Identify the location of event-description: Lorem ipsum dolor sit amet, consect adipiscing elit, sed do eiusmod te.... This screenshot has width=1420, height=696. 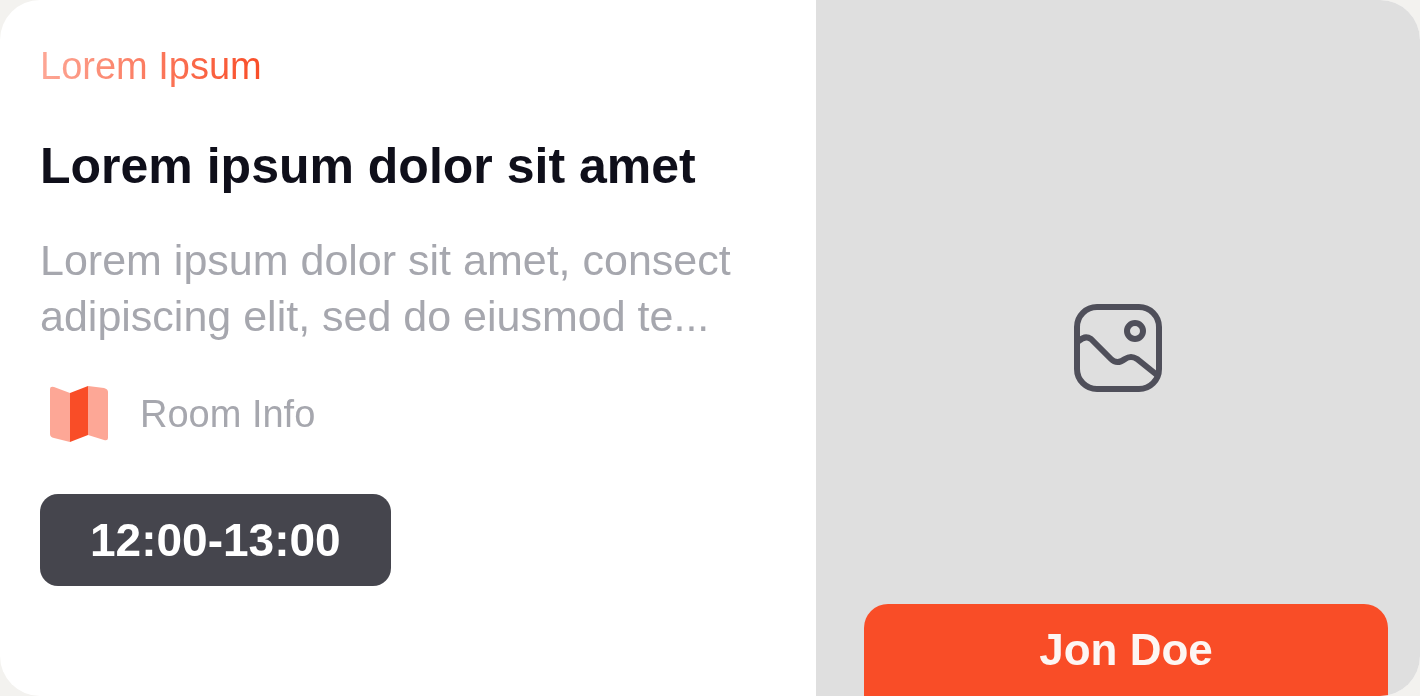
(386, 288).